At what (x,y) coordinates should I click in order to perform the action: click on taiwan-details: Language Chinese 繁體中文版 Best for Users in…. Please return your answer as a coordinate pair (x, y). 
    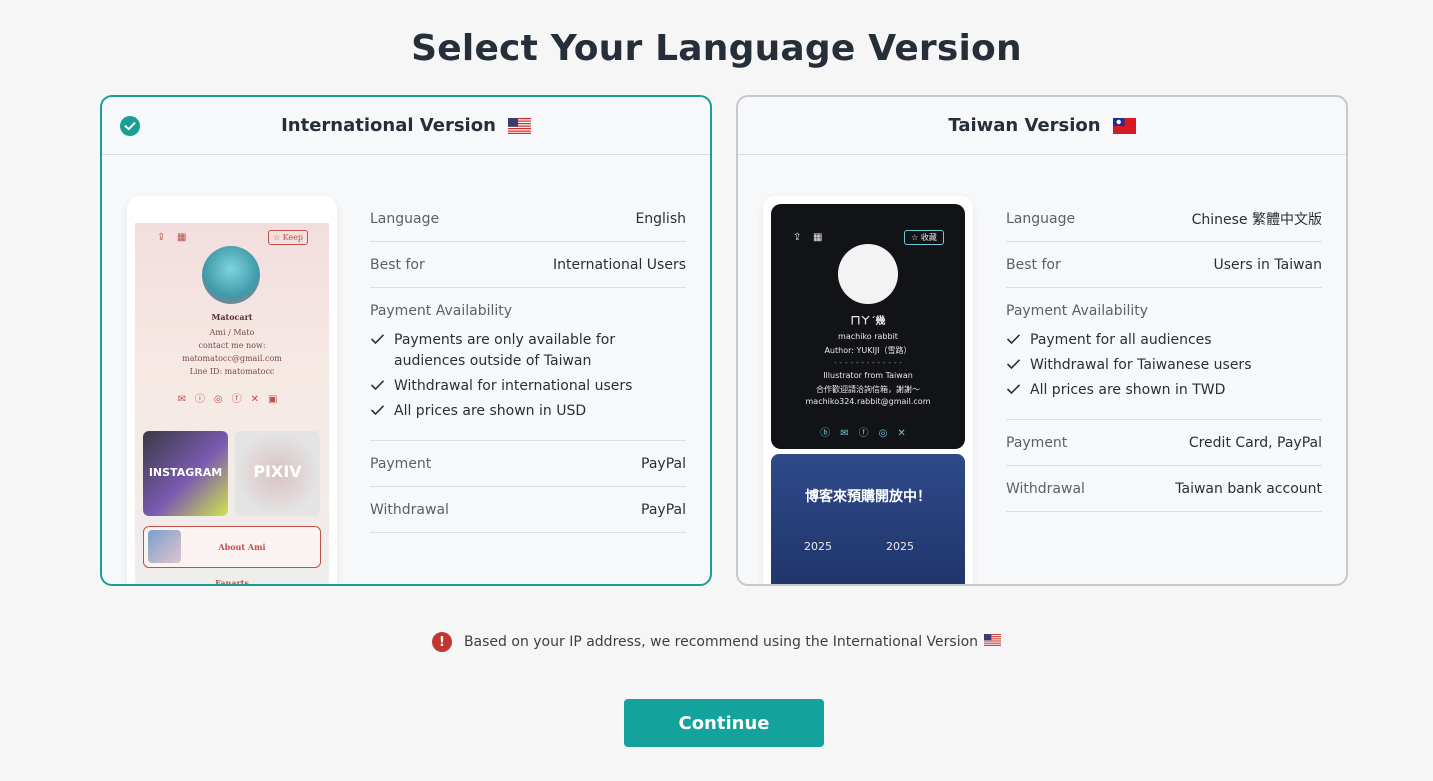
    Looking at the image, I should click on (1164, 354).